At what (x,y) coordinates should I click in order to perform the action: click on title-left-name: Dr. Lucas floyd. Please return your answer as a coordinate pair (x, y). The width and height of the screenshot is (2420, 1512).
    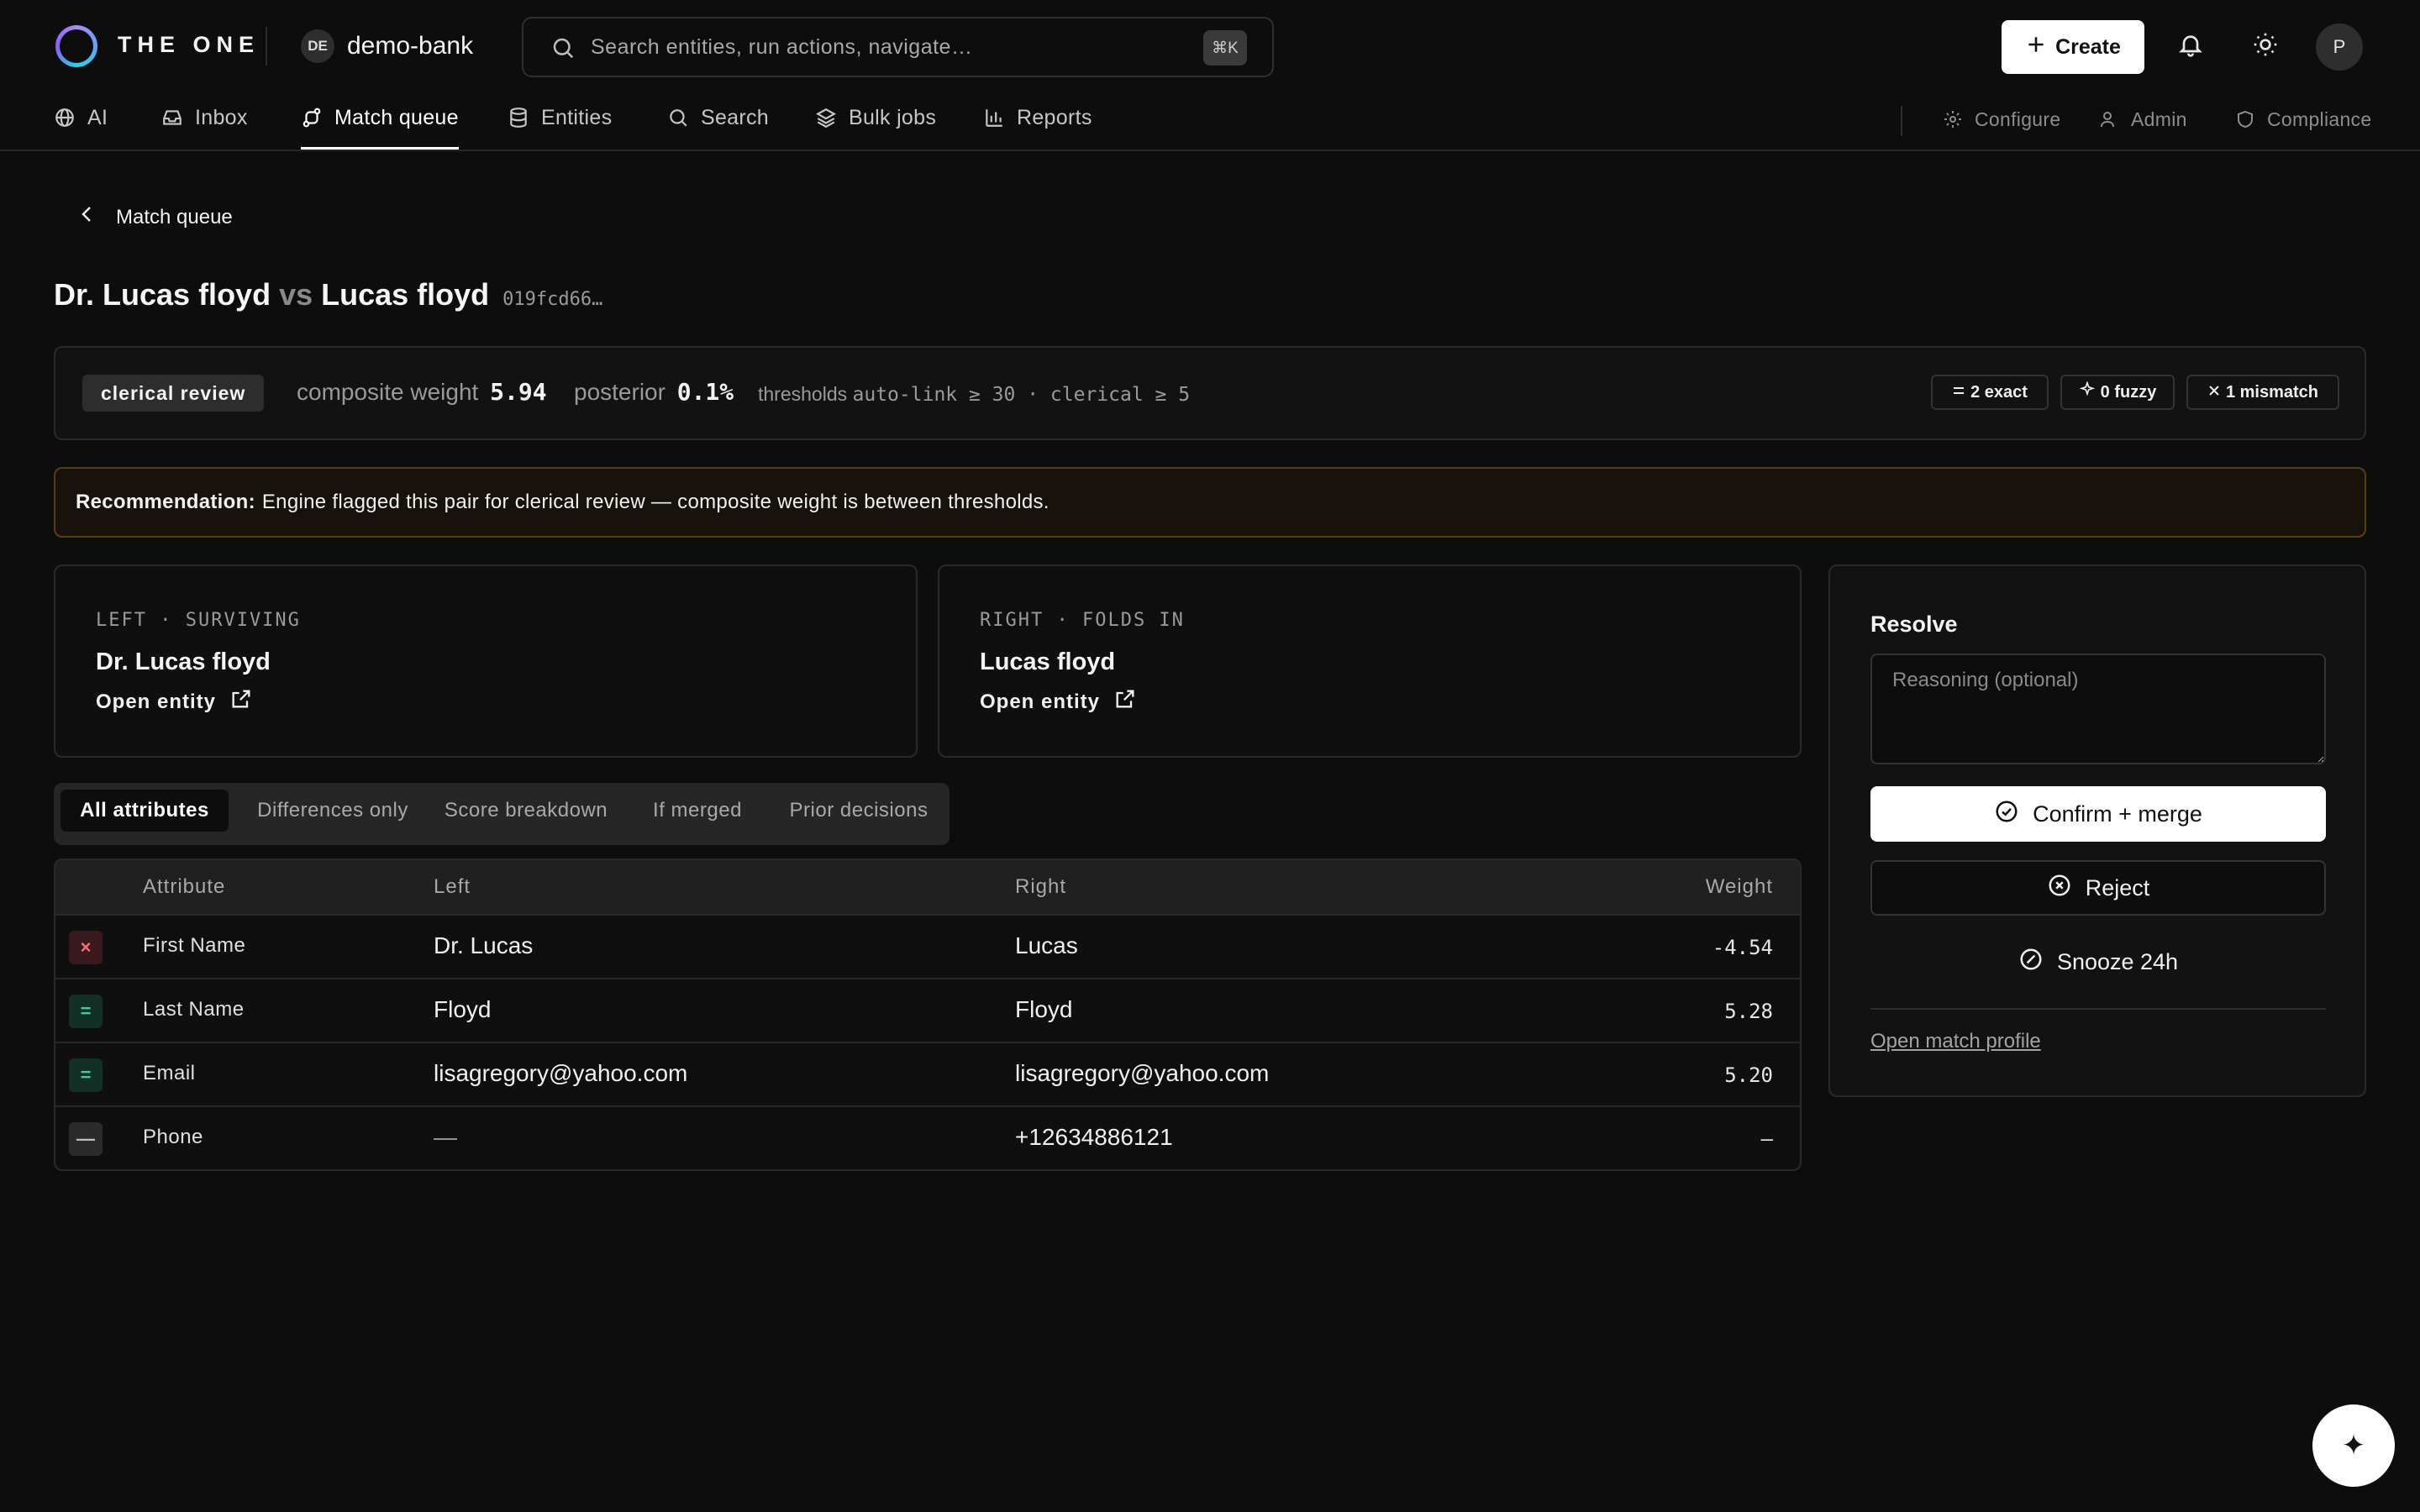
    Looking at the image, I should click on (162, 294).